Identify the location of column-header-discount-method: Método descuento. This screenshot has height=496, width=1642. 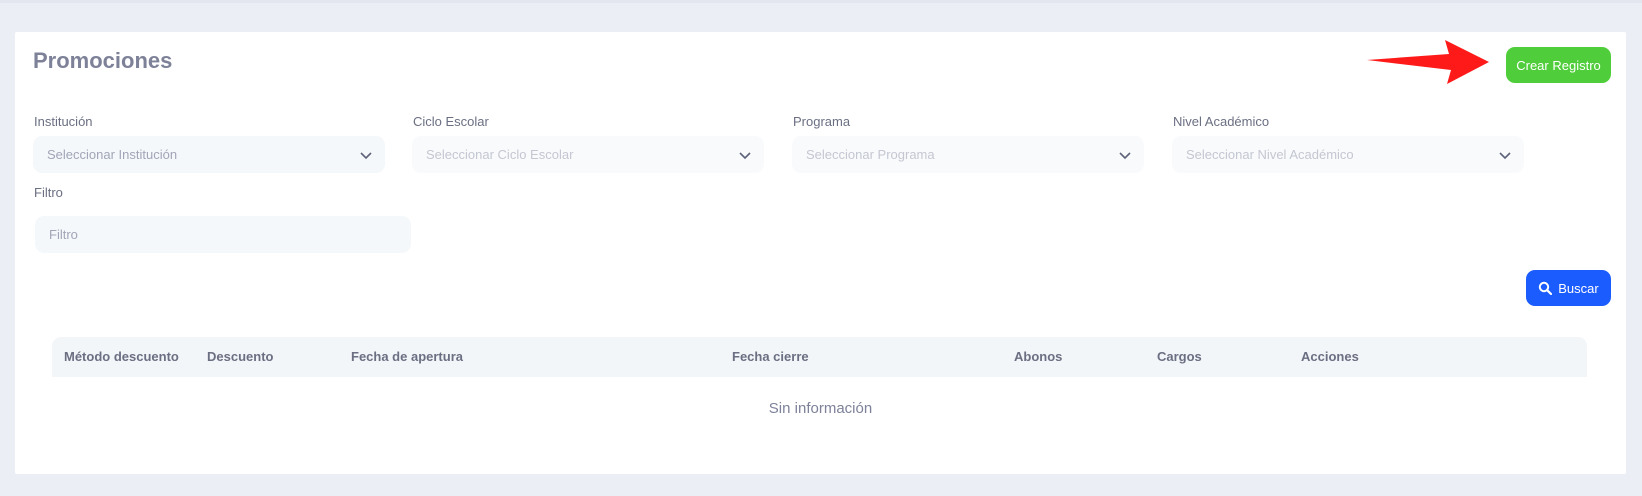
(121, 356).